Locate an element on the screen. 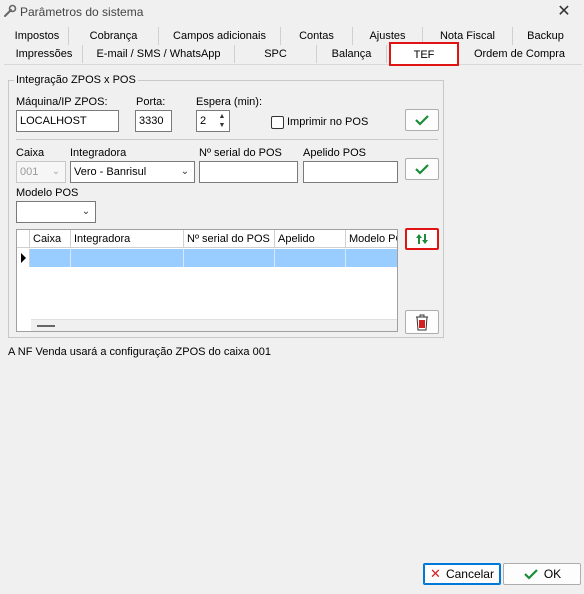 Image resolution: width=584 pixels, height=594 pixels. wrench-icon is located at coordinates (10, 10).